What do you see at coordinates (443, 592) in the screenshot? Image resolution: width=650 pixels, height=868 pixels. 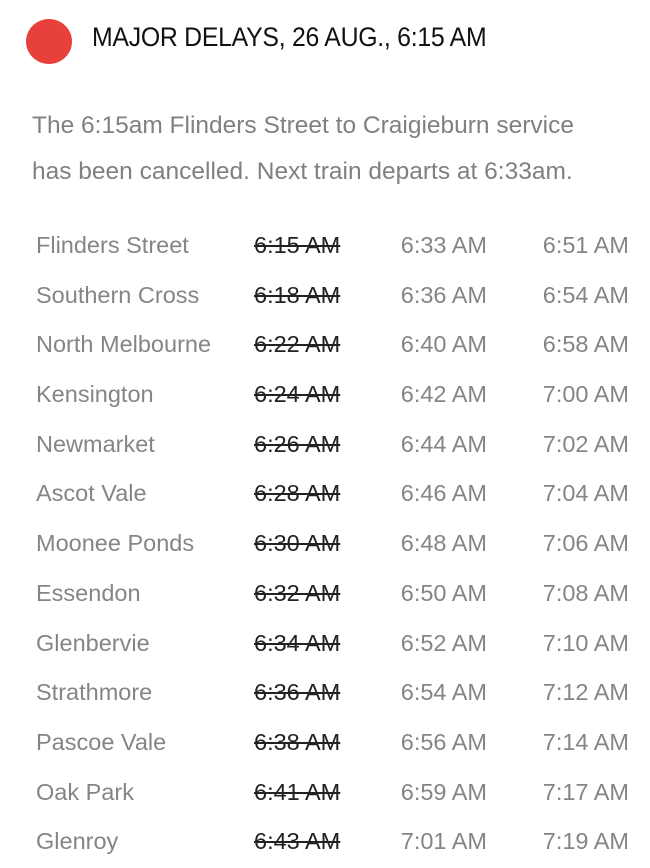 I see `next-time: 6:50 AM` at bounding box center [443, 592].